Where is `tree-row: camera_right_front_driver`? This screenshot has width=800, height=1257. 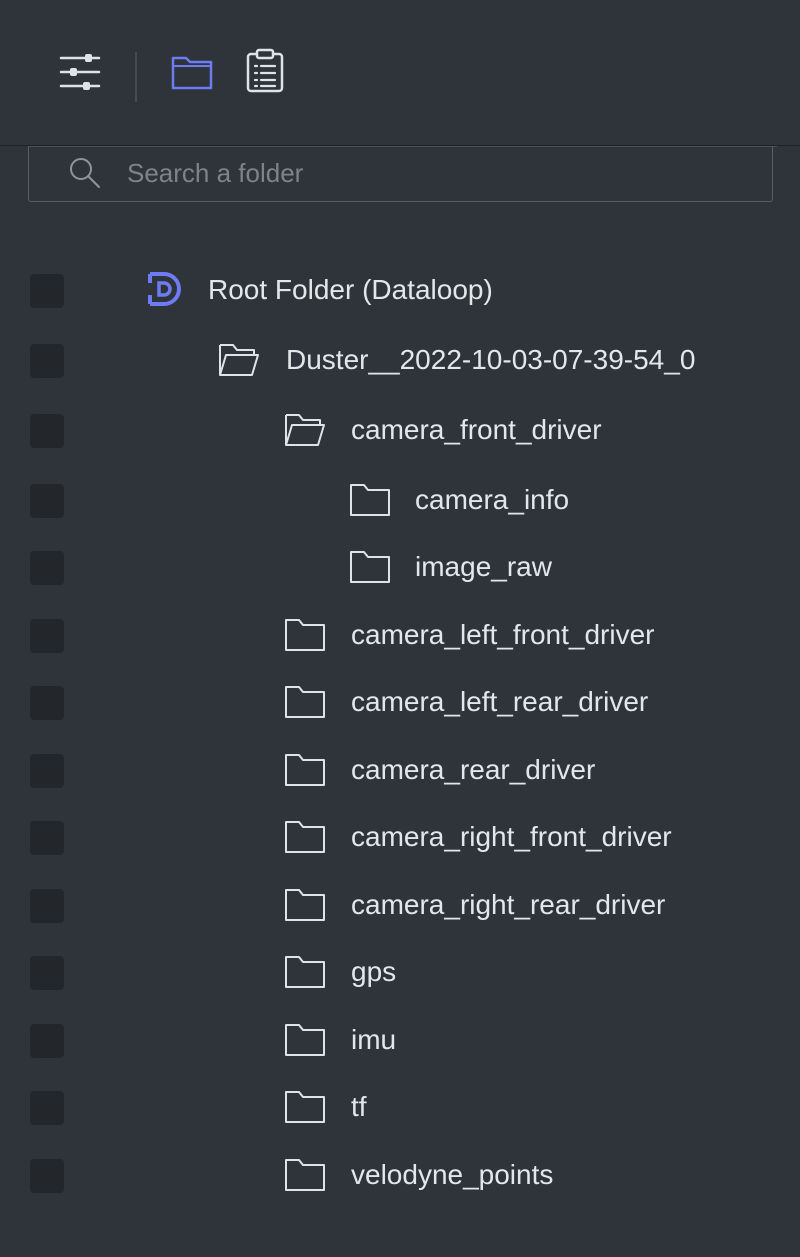 tree-row: camera_right_front_driver is located at coordinates (400, 838).